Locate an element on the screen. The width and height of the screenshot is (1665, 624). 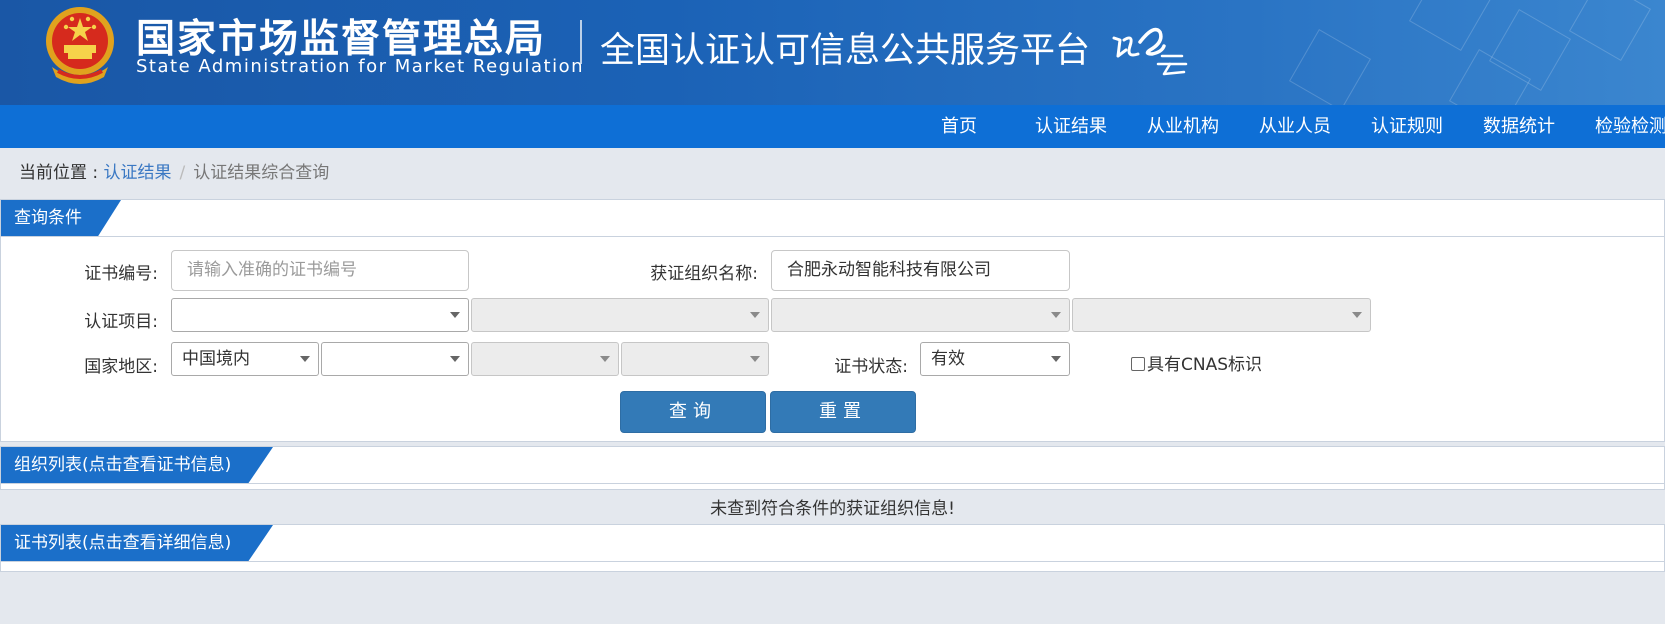
region-select-city is located at coordinates (545, 359).